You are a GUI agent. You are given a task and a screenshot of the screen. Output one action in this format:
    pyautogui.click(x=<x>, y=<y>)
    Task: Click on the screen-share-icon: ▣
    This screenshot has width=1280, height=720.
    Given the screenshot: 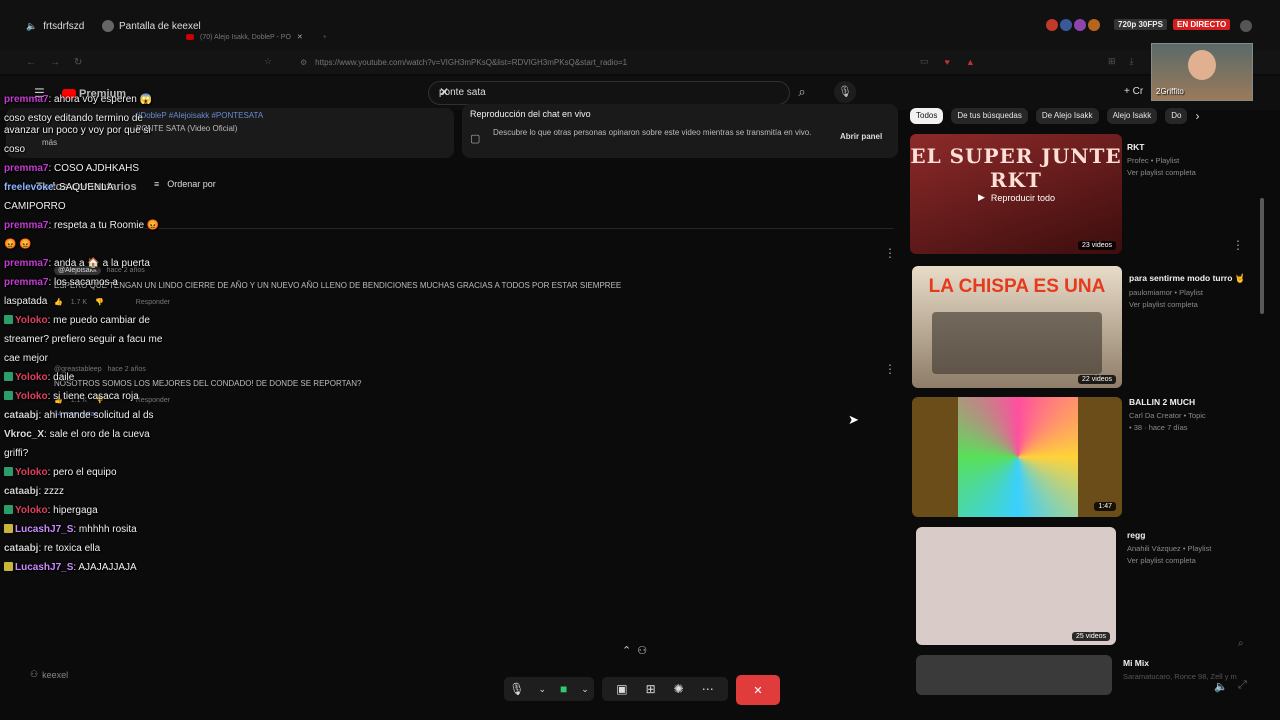 What is the action you would take?
    pyautogui.click(x=621, y=689)
    